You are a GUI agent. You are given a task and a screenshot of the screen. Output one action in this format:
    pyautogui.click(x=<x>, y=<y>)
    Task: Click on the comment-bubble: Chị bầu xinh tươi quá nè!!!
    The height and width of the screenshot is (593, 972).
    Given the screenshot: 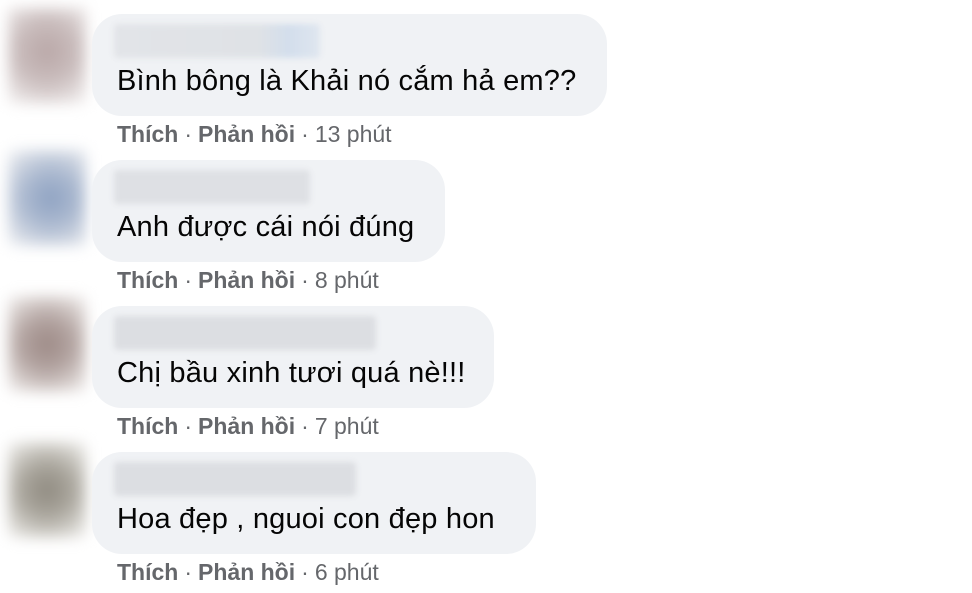 What is the action you would take?
    pyautogui.click(x=293, y=357)
    